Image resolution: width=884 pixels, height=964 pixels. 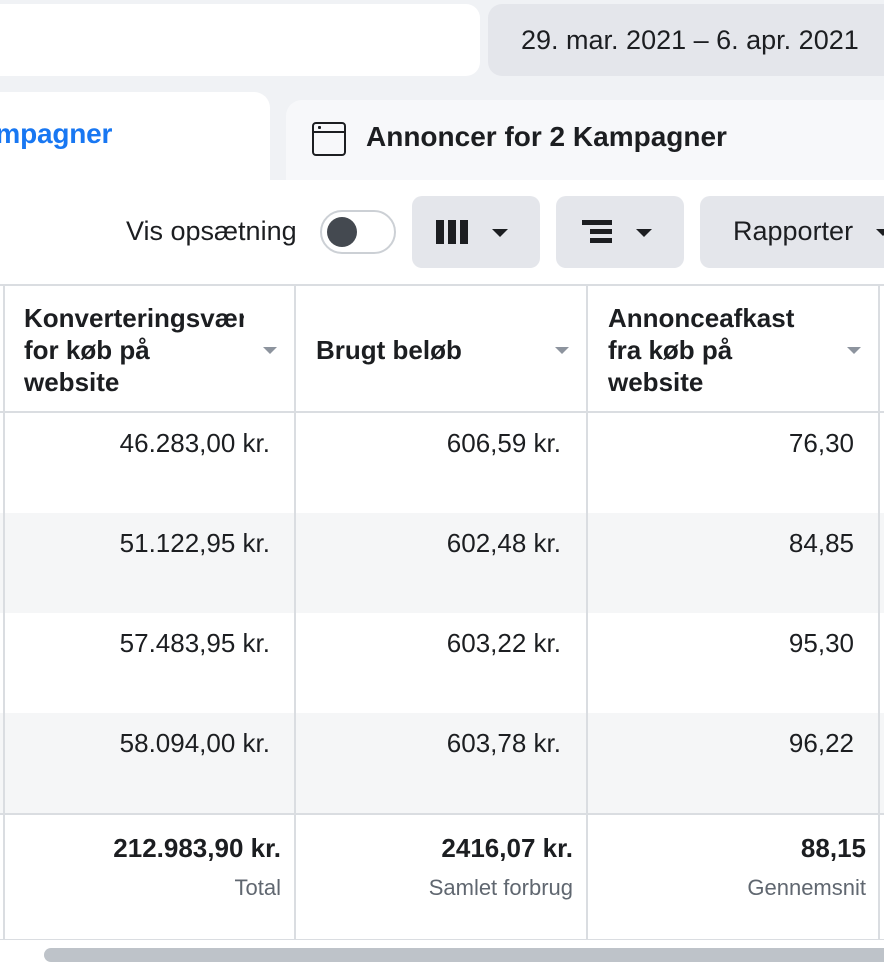 What do you see at coordinates (329, 139) in the screenshot?
I see `ad-window-icon` at bounding box center [329, 139].